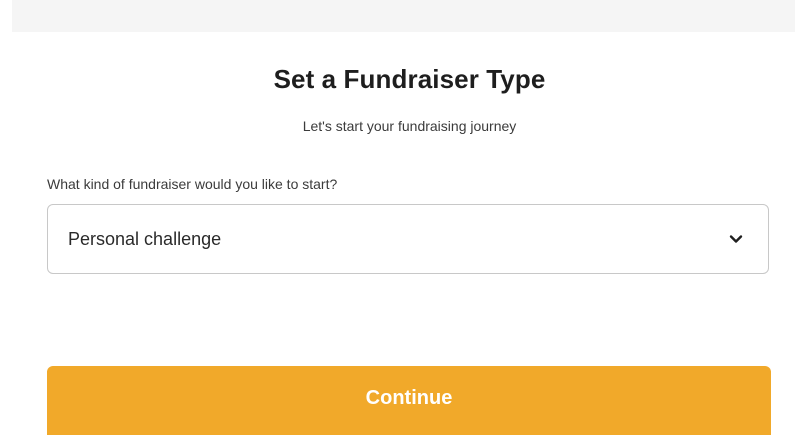 Image resolution: width=801 pixels, height=435 pixels. Describe the element at coordinates (736, 239) in the screenshot. I see `chevron-down-icon` at that location.